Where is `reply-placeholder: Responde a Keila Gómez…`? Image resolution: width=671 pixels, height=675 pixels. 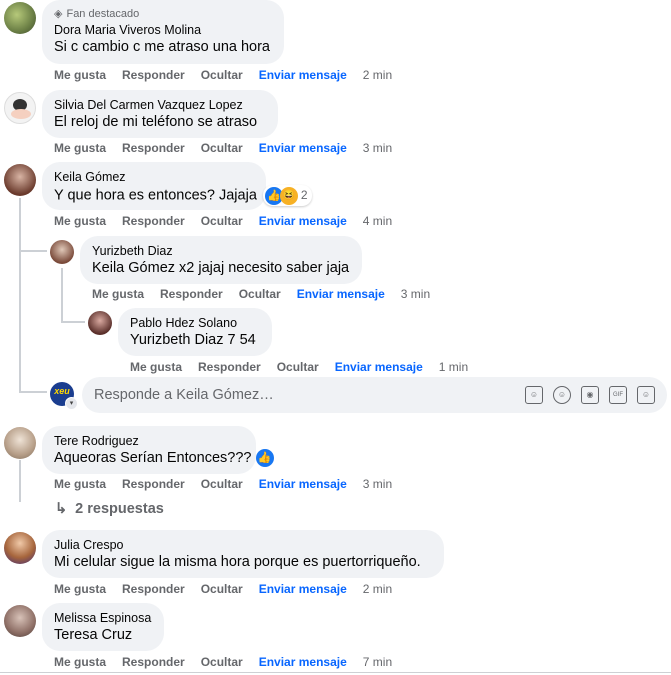 reply-placeholder: Responde a Keila Gómez… is located at coordinates (184, 395).